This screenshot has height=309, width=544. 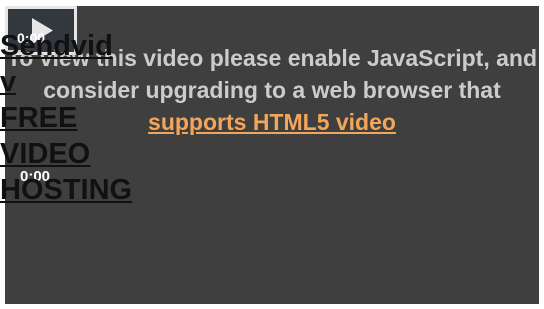 I want to click on logo-line: Sendvid, so click(x=56, y=46).